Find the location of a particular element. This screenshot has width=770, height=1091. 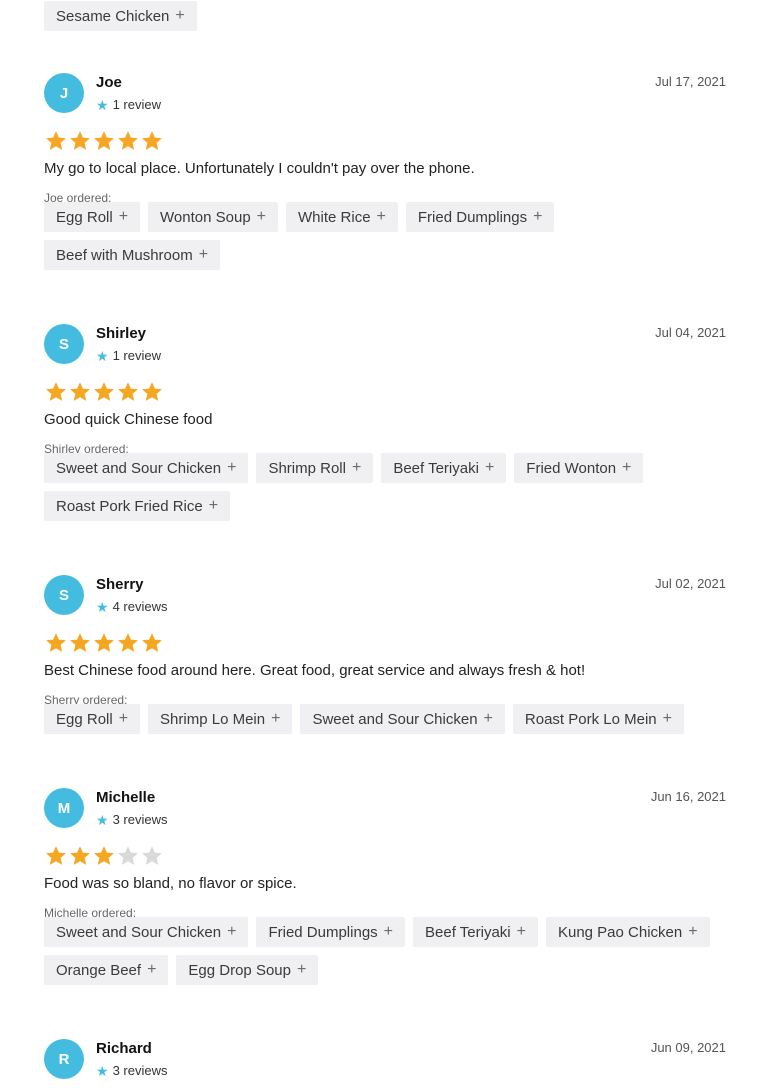

reviewer-name: Shirley is located at coordinates (121, 333).